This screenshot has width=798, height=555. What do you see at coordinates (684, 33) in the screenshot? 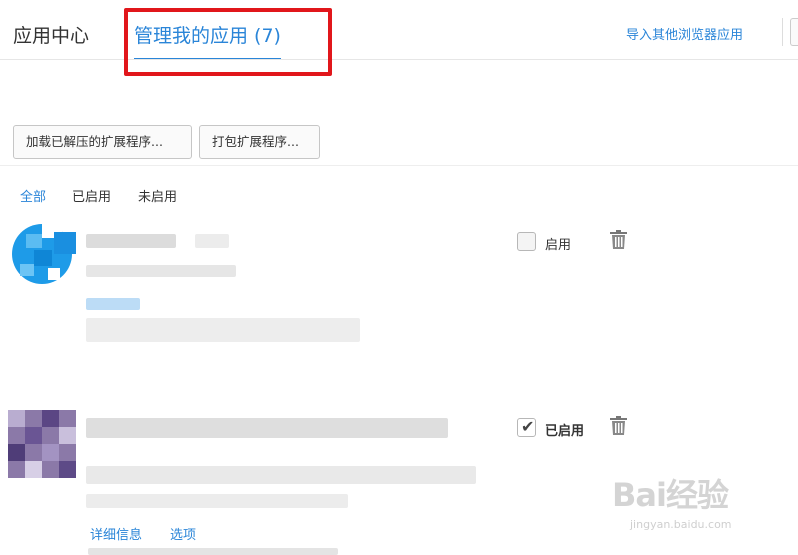
I see `import-browser-apps-link: 导入其他浏览器应用` at bounding box center [684, 33].